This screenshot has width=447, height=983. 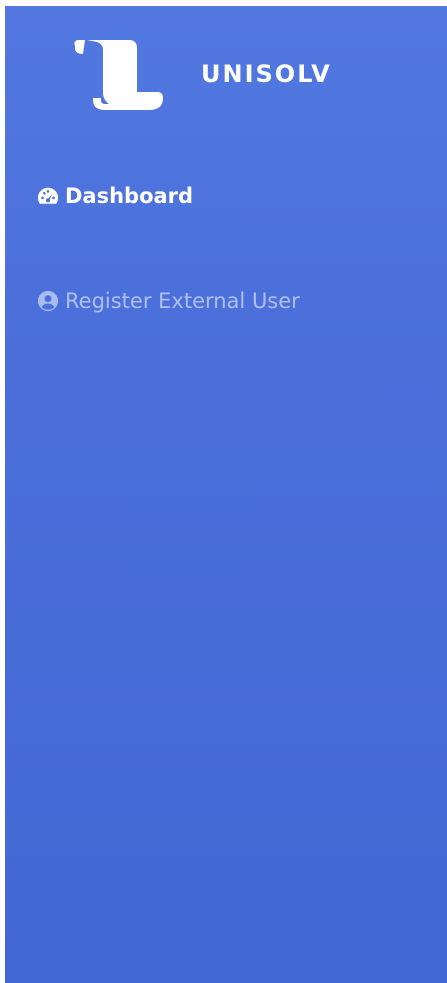 I want to click on scroll-icon, so click(x=118, y=75).